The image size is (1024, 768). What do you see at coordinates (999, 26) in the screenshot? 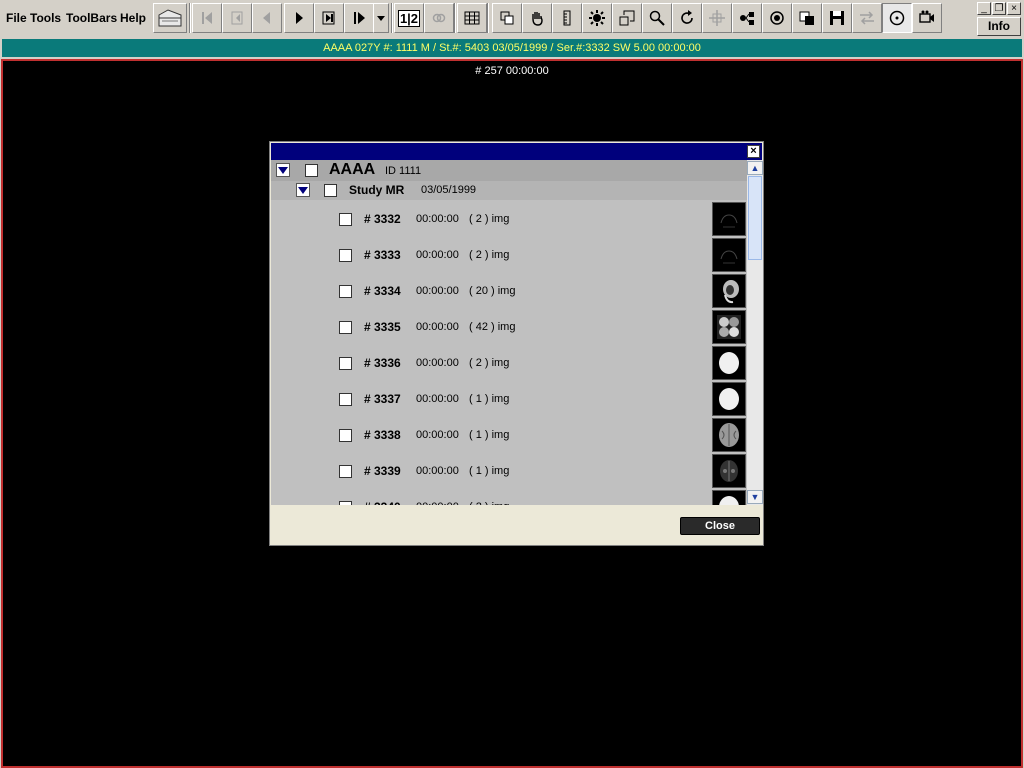
I see `info-button: Info` at bounding box center [999, 26].